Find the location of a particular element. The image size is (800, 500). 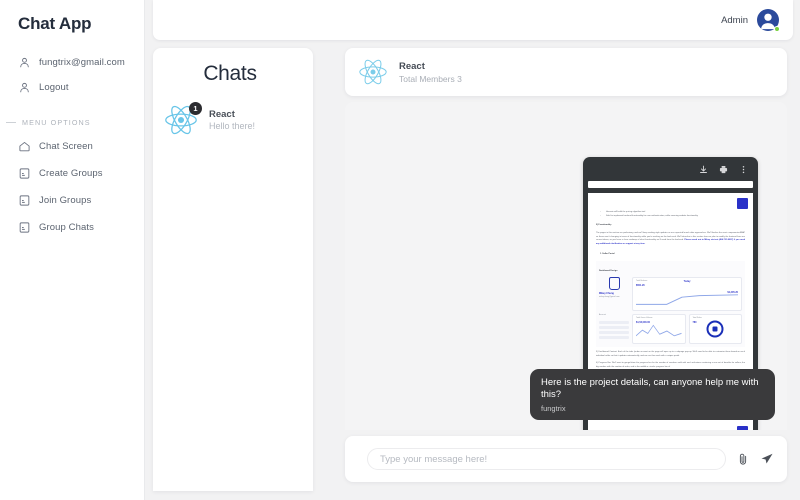

pdf-page-strip is located at coordinates (670, 184).